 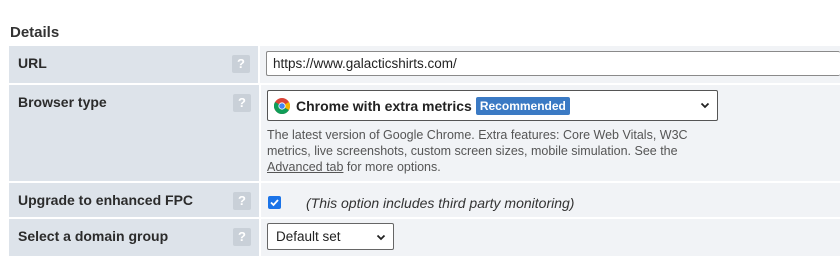 I want to click on domain-label: Select a domain group, so click(x=93, y=236).